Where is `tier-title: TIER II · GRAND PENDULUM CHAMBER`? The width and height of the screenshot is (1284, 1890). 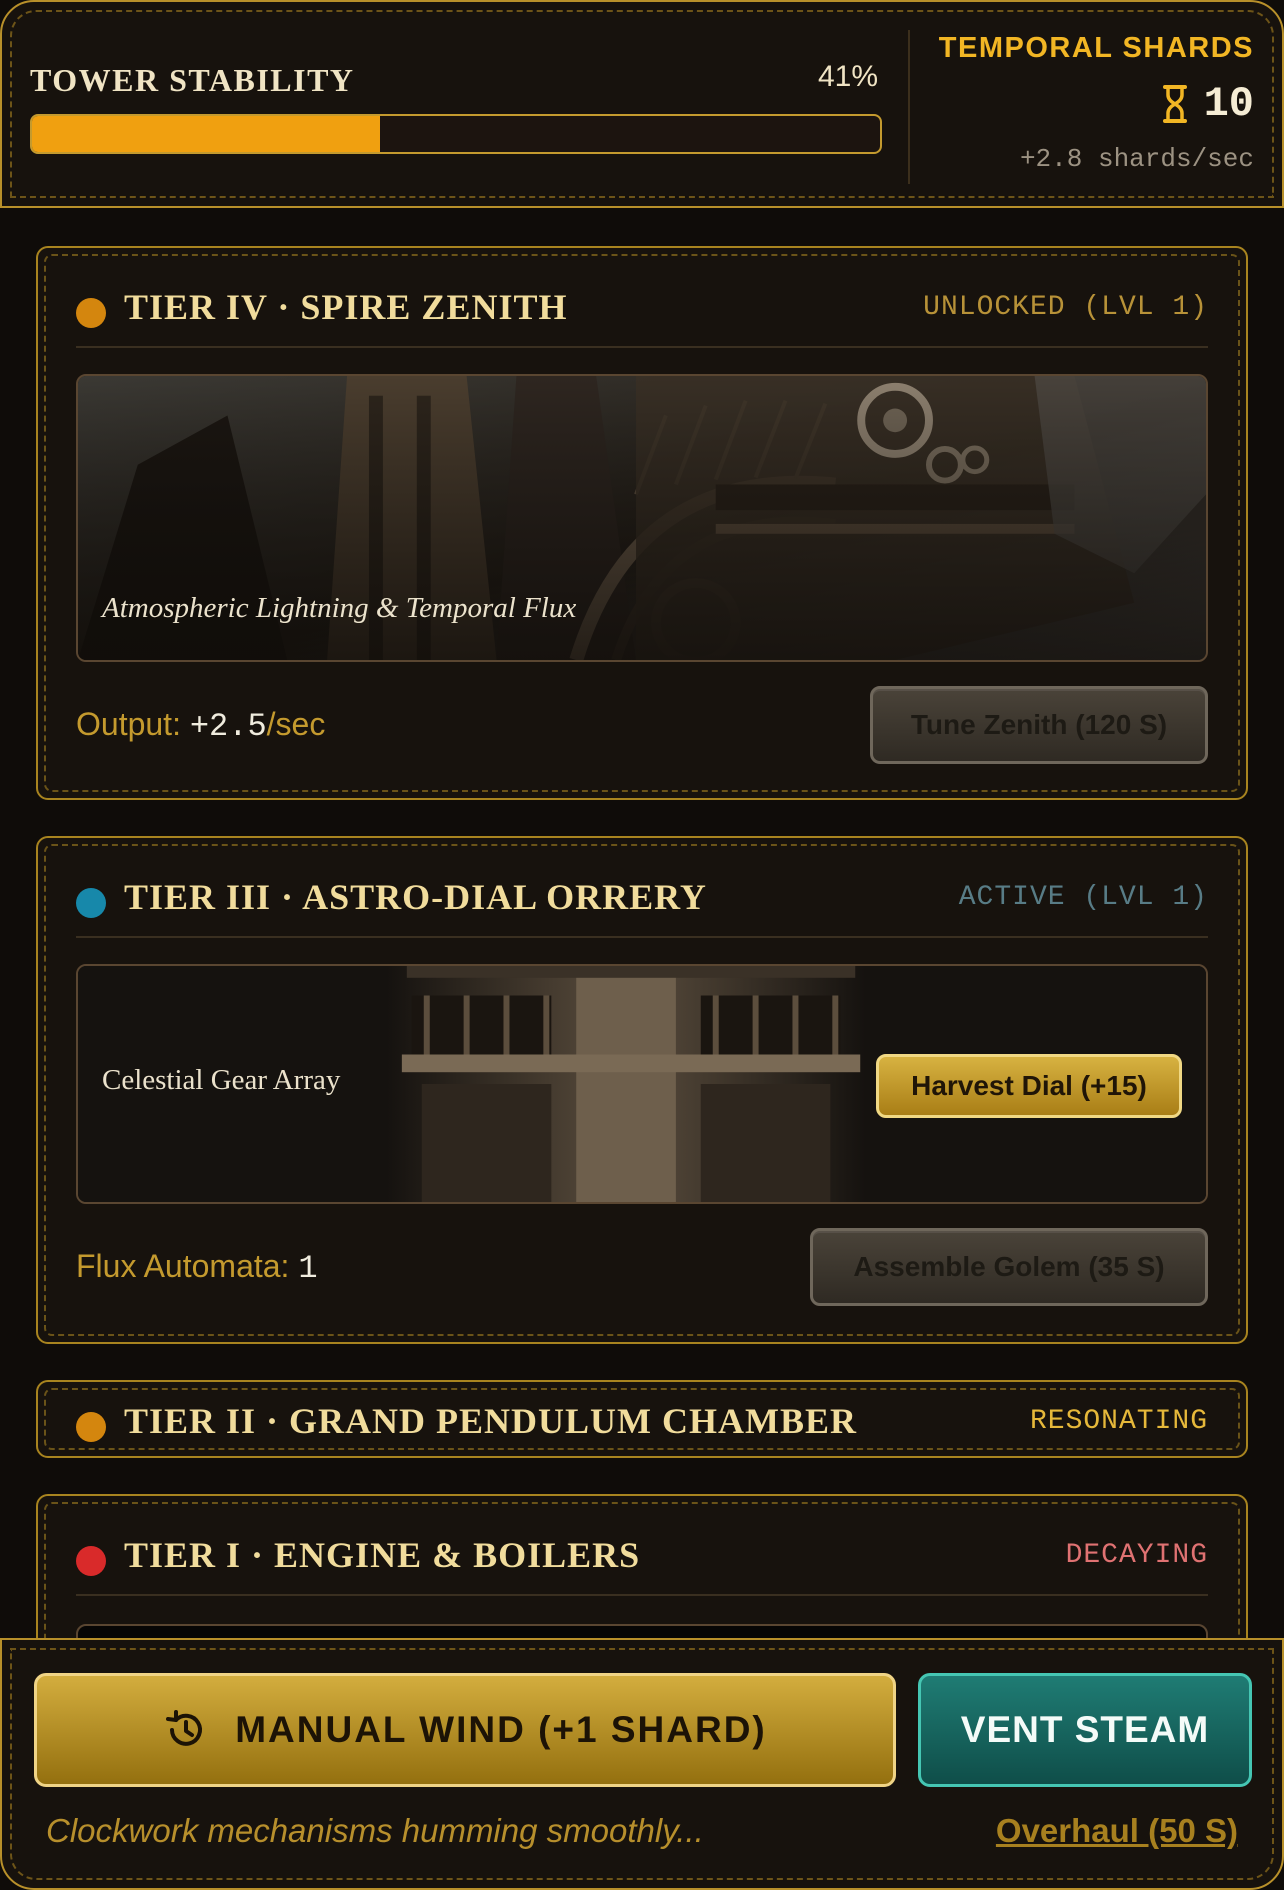
tier-title: TIER II · GRAND PENDULUM CHAMBER is located at coordinates (491, 1421).